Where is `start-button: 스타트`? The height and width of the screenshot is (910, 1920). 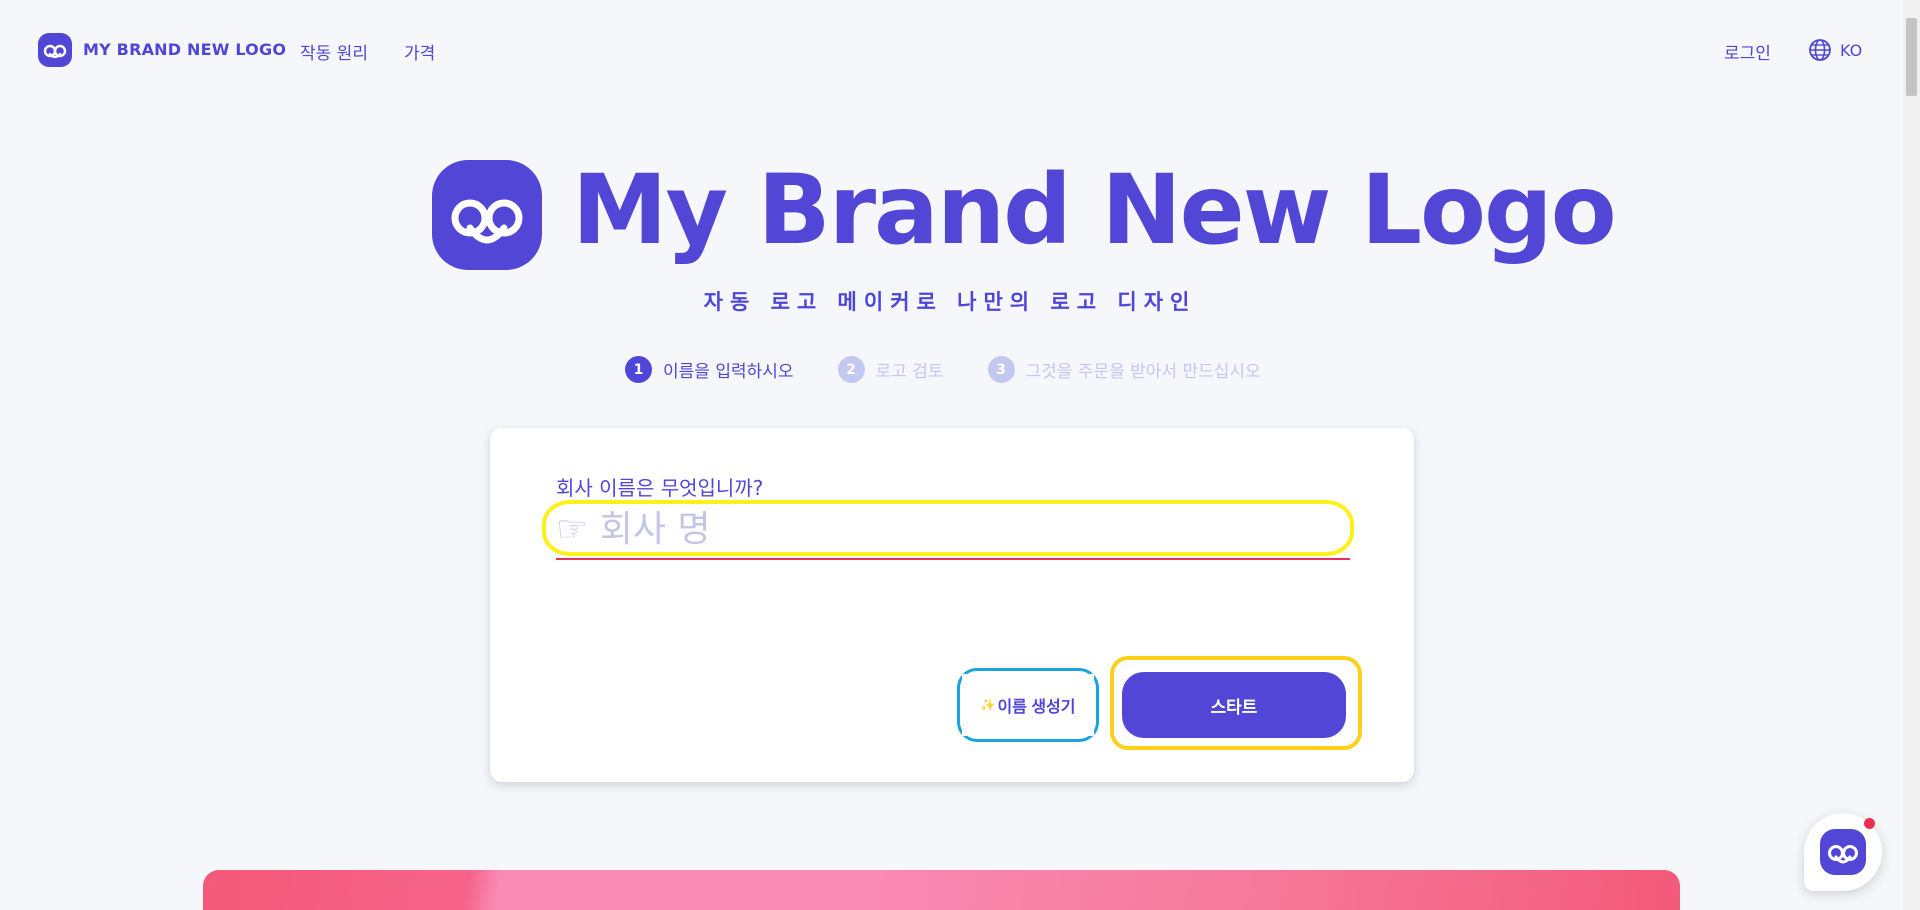 start-button: 스타트 is located at coordinates (1234, 705).